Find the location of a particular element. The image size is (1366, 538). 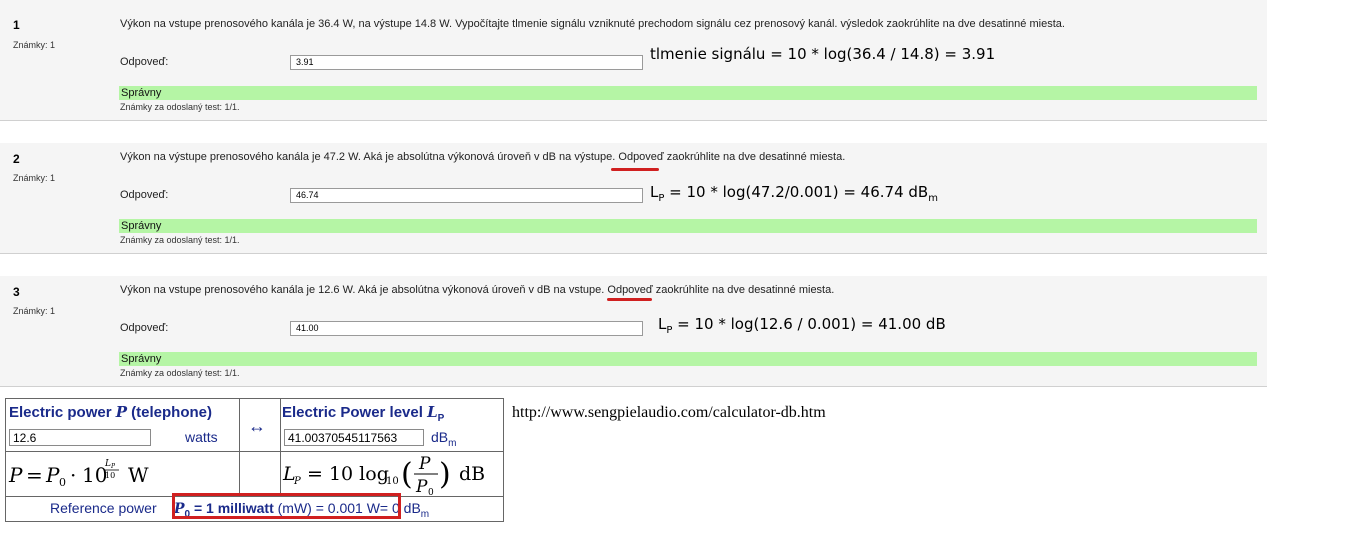

formula-power-cell: P = P 0 · 10 L P 10 W is located at coordinates (122, 474).